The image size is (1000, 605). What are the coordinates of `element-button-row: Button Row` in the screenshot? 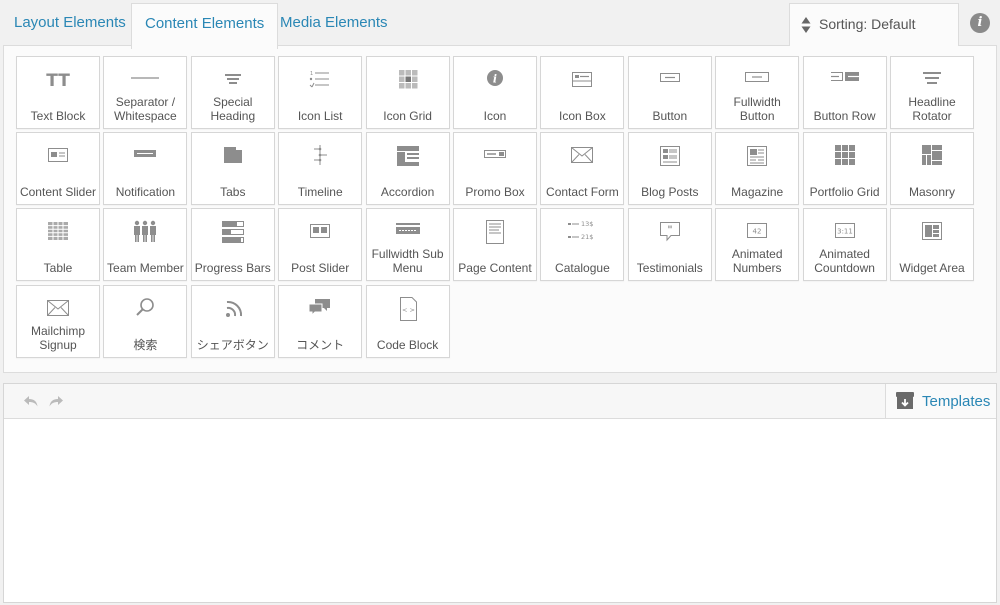 It's located at (844, 92).